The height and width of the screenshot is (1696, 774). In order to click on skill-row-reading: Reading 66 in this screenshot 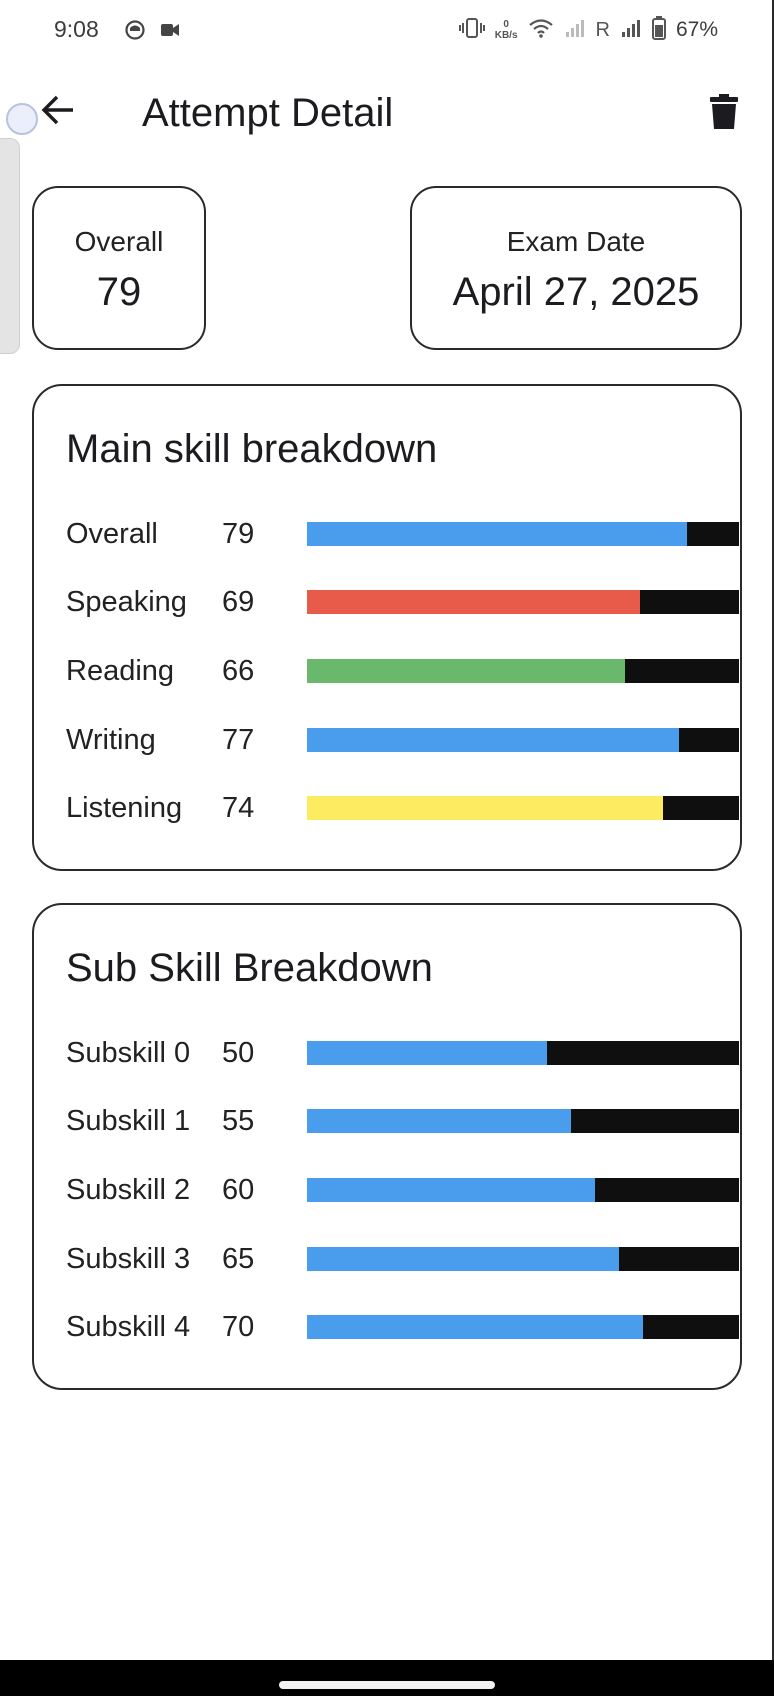, I will do `click(402, 671)`.